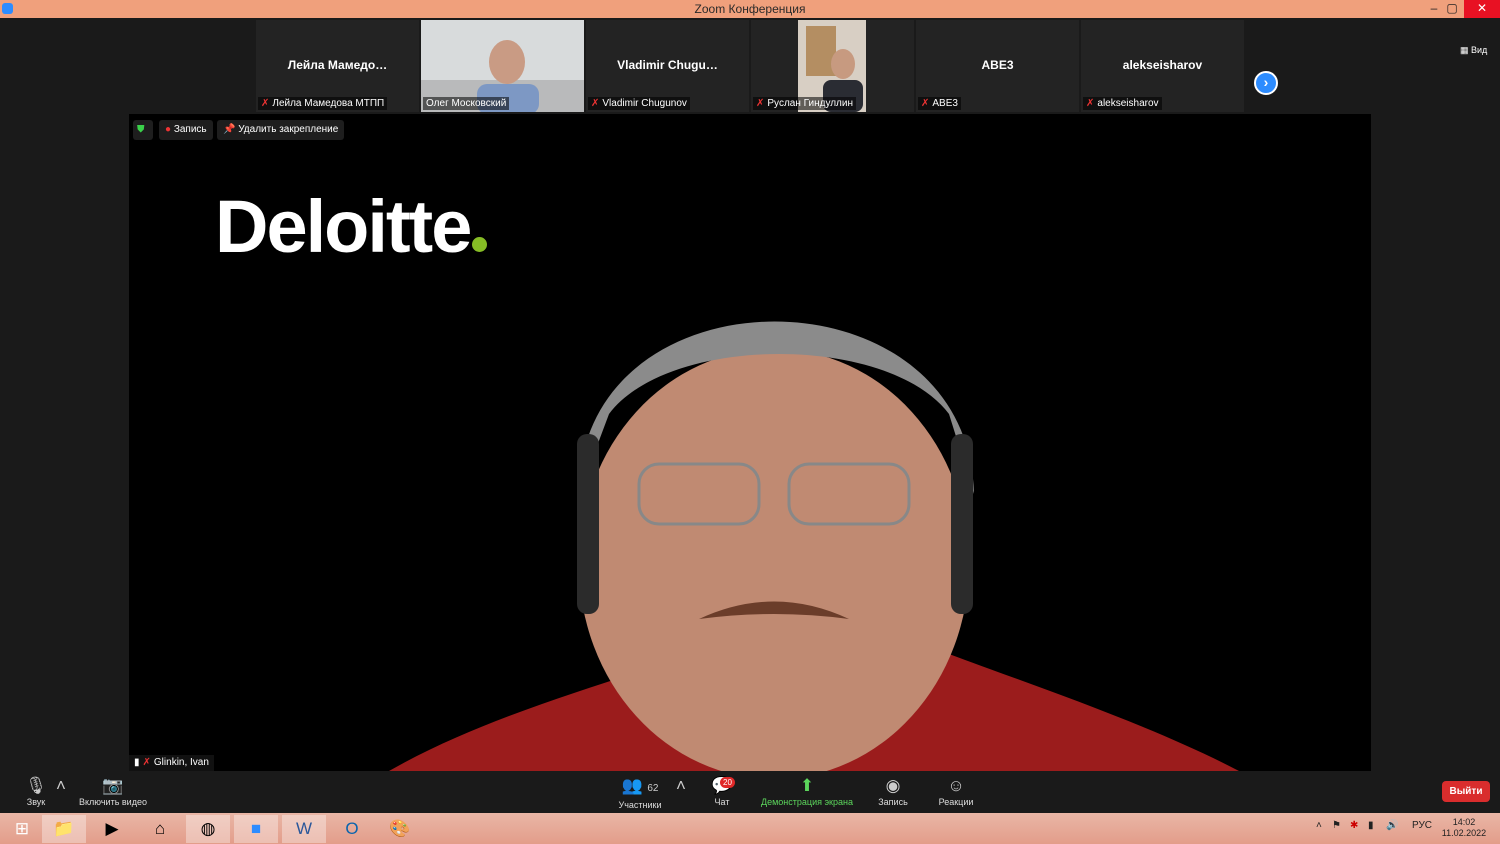  I want to click on participant-tile: alekseisharov ✗ alekseisharov, so click(1162, 66).